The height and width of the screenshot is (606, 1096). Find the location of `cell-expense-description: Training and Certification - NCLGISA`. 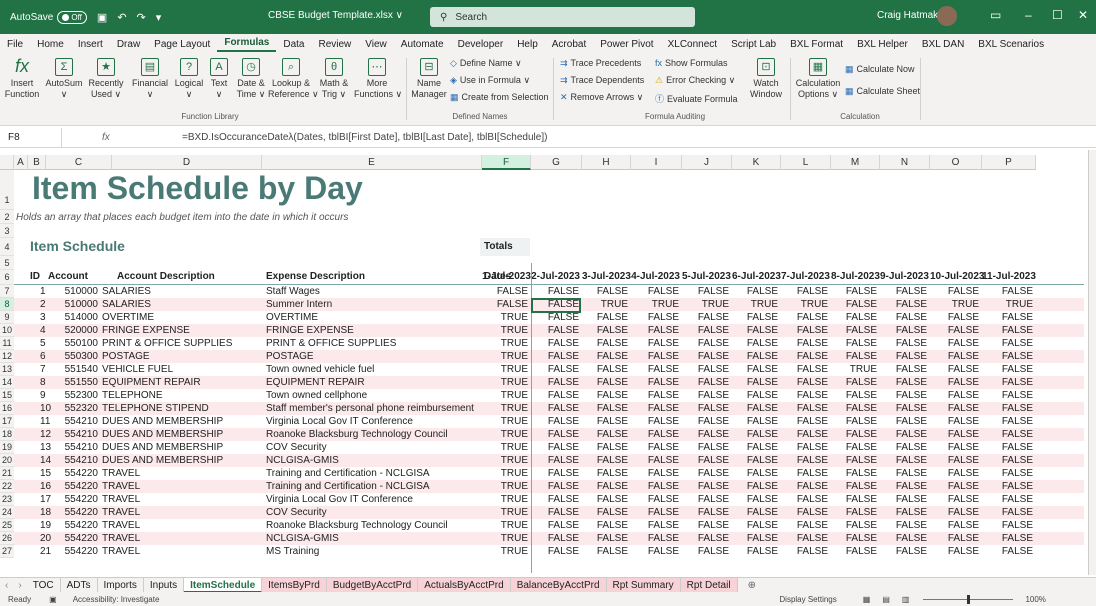

cell-expense-description: Training and Certification - NCLGISA is located at coordinates (373, 486).